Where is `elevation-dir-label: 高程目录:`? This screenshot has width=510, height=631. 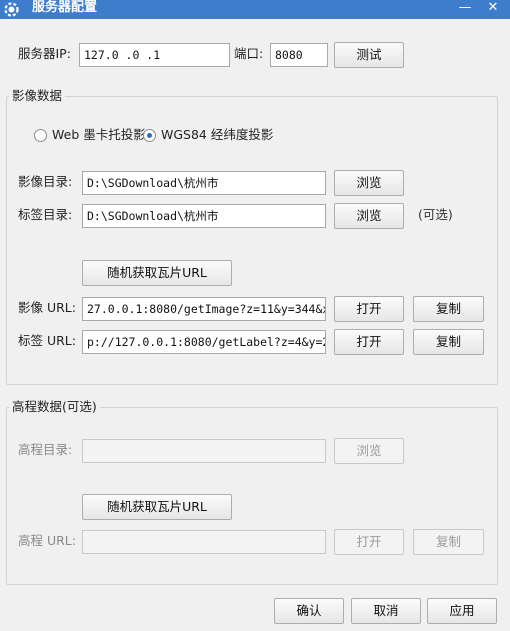 elevation-dir-label: 高程目录: is located at coordinates (45, 449).